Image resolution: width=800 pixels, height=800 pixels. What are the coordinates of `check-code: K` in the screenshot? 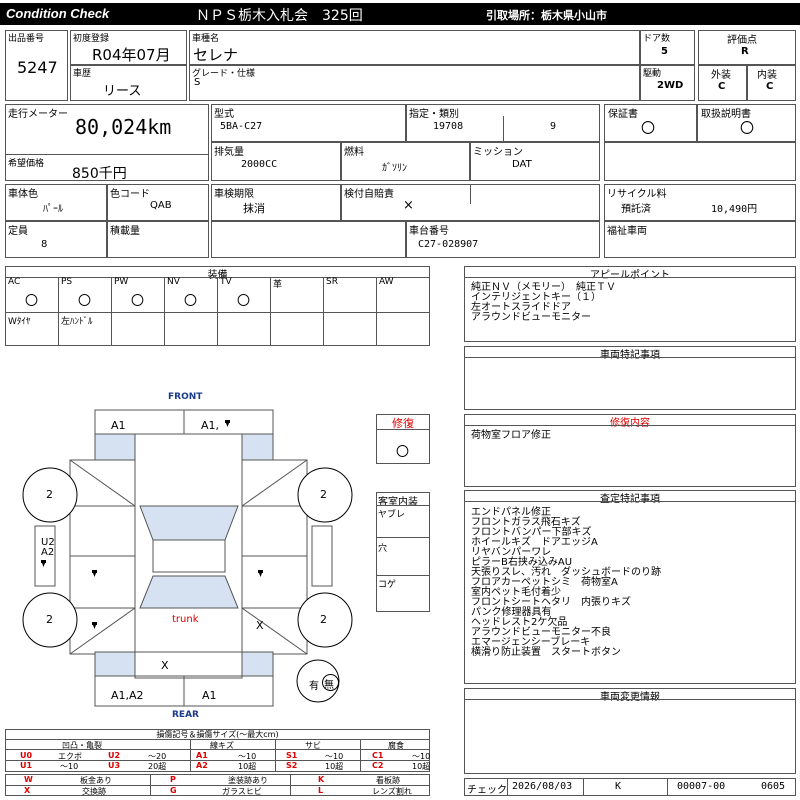 It's located at (618, 786).